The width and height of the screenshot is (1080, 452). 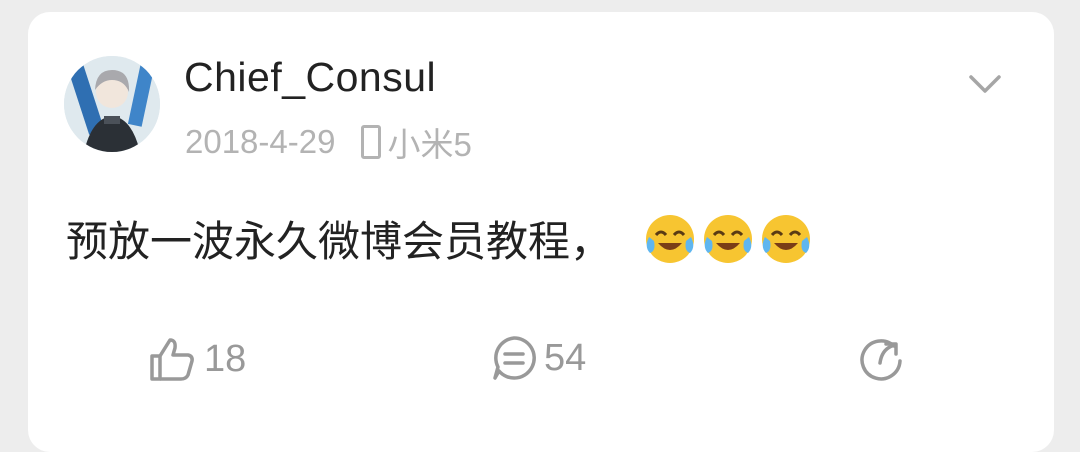 What do you see at coordinates (538, 358) in the screenshot?
I see `comment-button: 54` at bounding box center [538, 358].